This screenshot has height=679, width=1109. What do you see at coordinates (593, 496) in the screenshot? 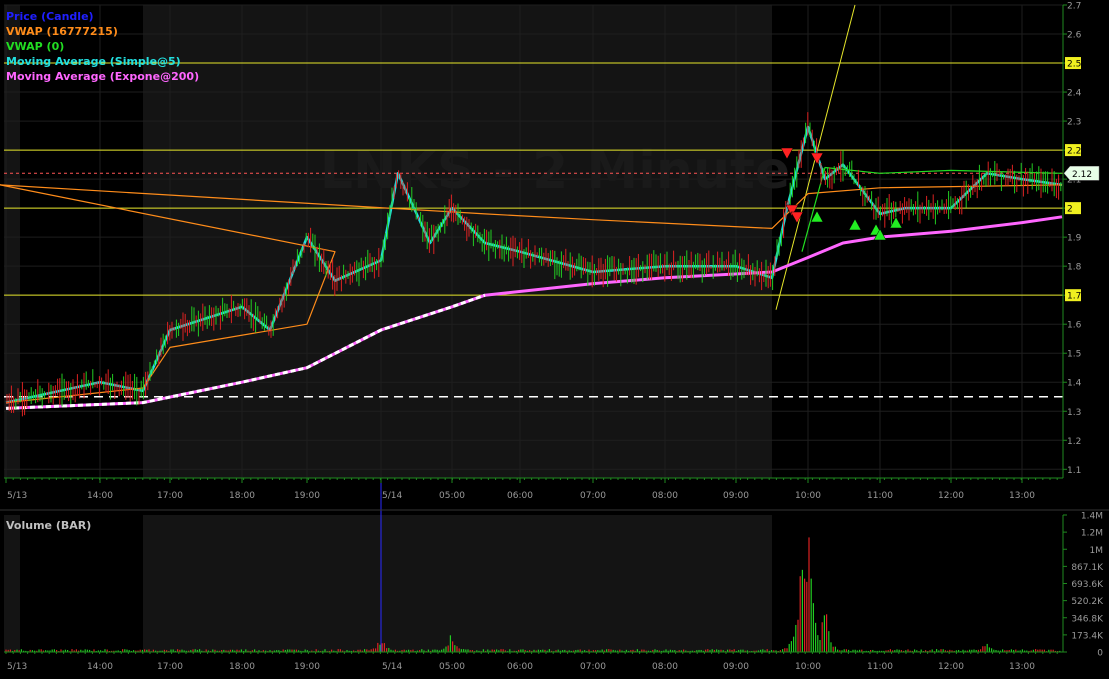
I see `time-tick-label: 07:00` at bounding box center [593, 496].